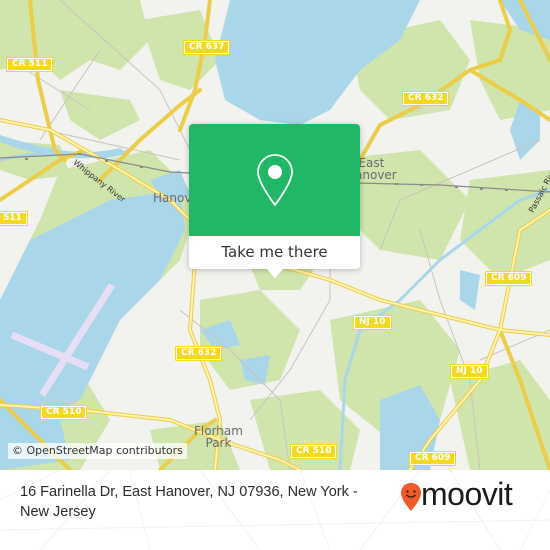  What do you see at coordinates (274, 252) in the screenshot?
I see `take-me-there-button: Take me there` at bounding box center [274, 252].